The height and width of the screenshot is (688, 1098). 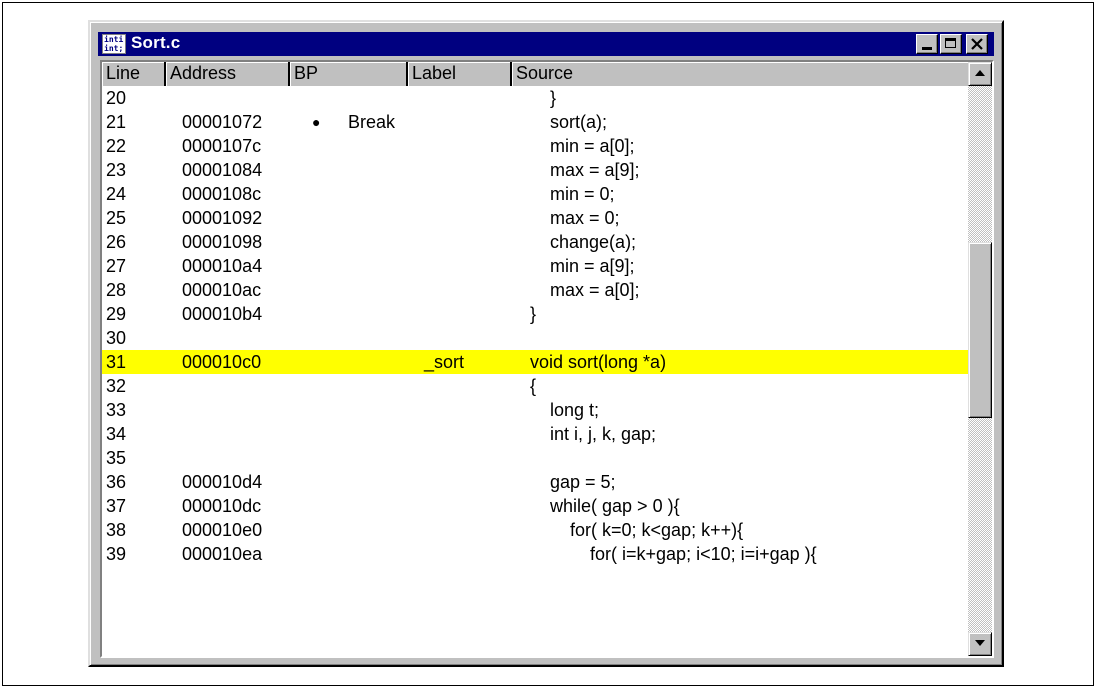 What do you see at coordinates (116, 410) in the screenshot?
I see `line-number: 33` at bounding box center [116, 410].